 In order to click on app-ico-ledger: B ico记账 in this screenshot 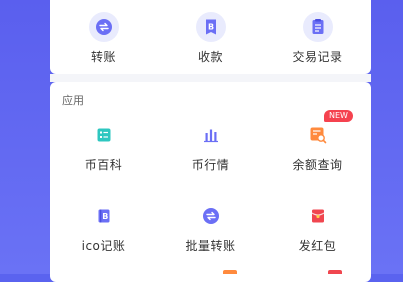, I will do `click(103, 230)`.